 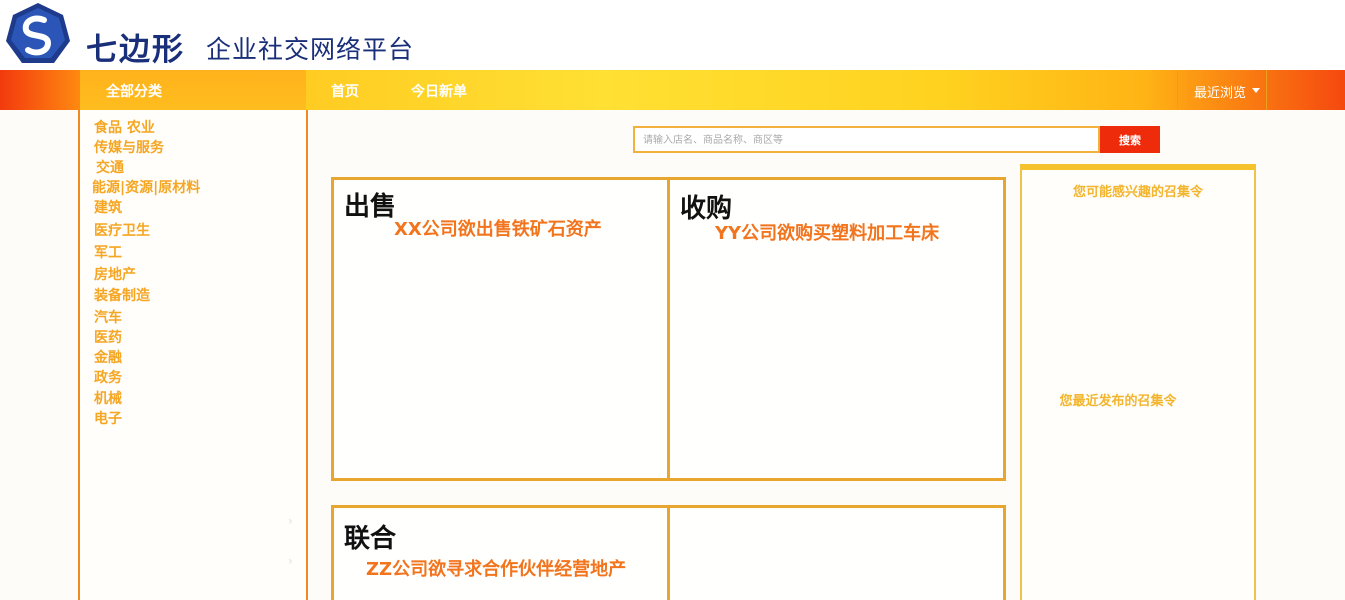 I want to click on category-item-equipment: 装备制造, so click(x=147, y=296).